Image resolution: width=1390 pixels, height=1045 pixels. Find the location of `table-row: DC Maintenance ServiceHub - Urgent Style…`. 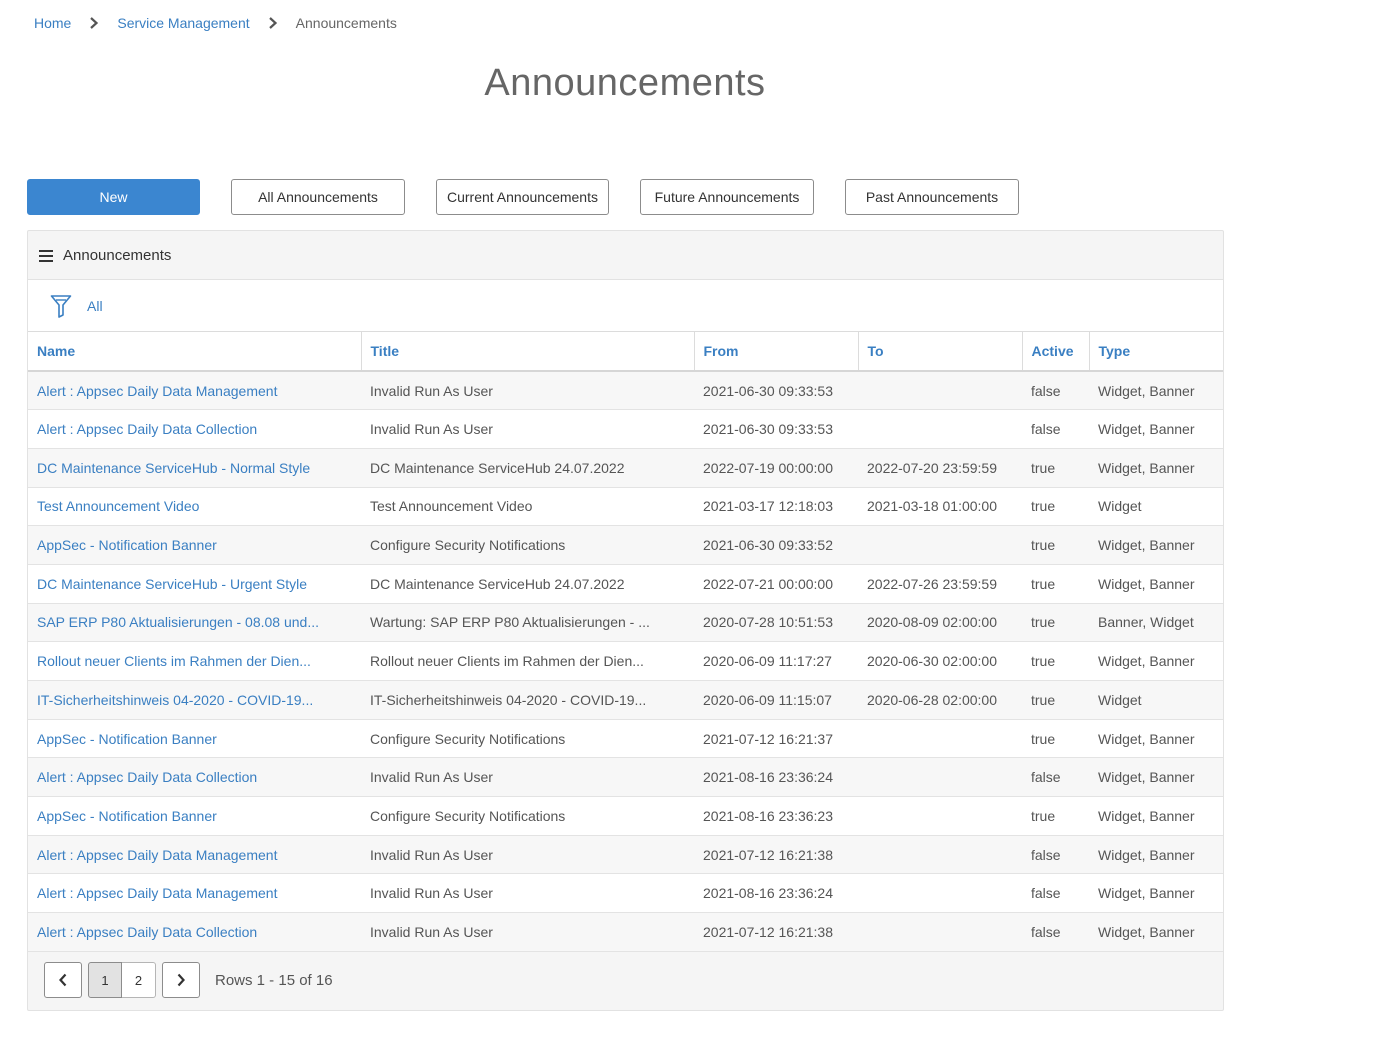

table-row: DC Maintenance ServiceHub - Urgent Style… is located at coordinates (625, 584).